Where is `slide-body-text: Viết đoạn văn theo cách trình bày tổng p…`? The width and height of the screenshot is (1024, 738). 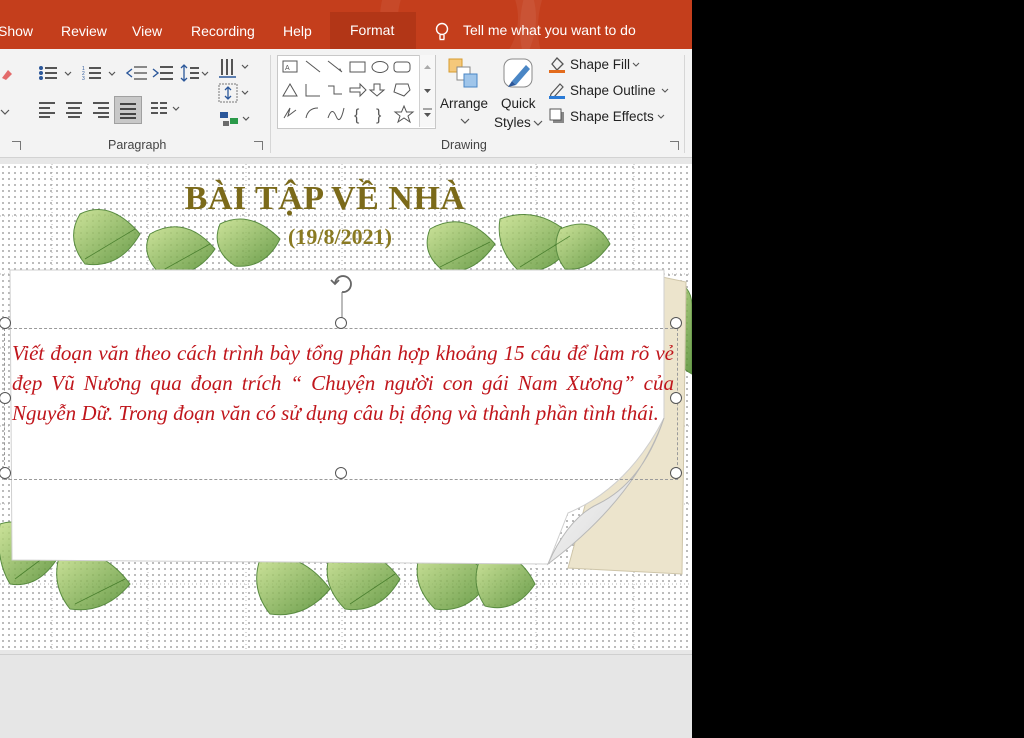 slide-body-text: Viết đoạn văn theo cách trình bày tổng p… is located at coordinates (343, 383).